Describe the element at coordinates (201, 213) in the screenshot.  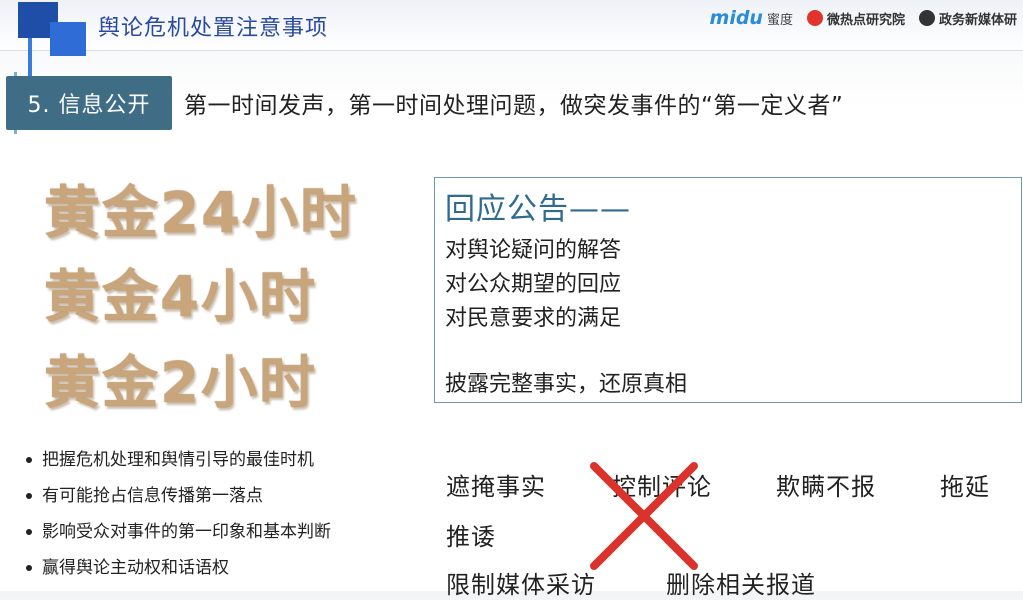
I see `golden-hour-24: 黄金24小时` at that location.